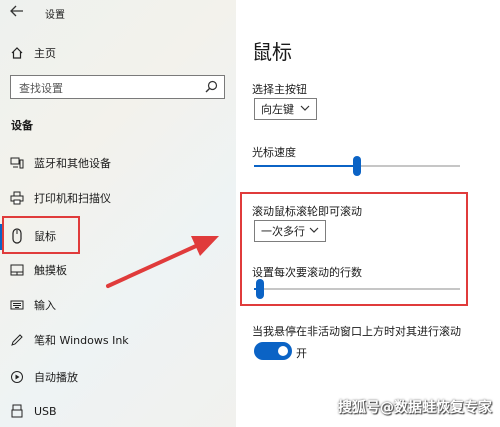 This screenshot has width=500, height=427. Describe the element at coordinates (301, 353) in the screenshot. I see `inactive-scroll-state: 开` at that location.